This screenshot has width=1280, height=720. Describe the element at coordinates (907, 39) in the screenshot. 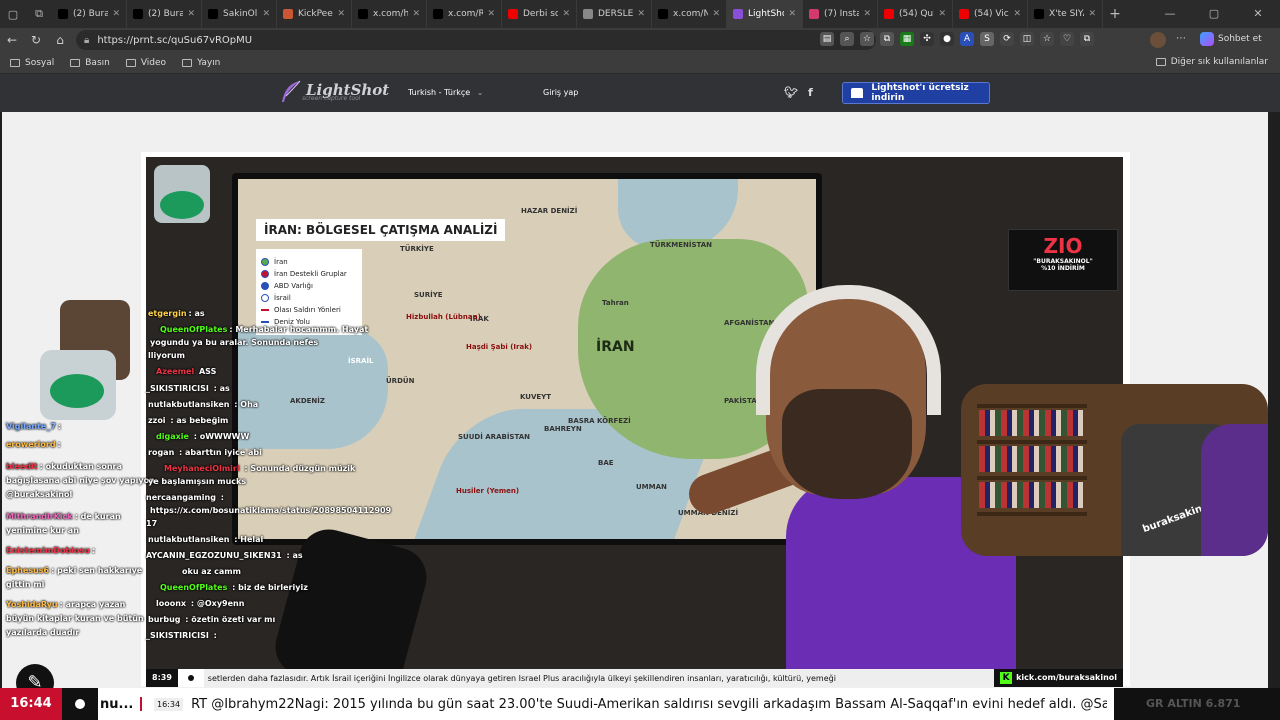

I see `ext-green-icon: ▦` at that location.